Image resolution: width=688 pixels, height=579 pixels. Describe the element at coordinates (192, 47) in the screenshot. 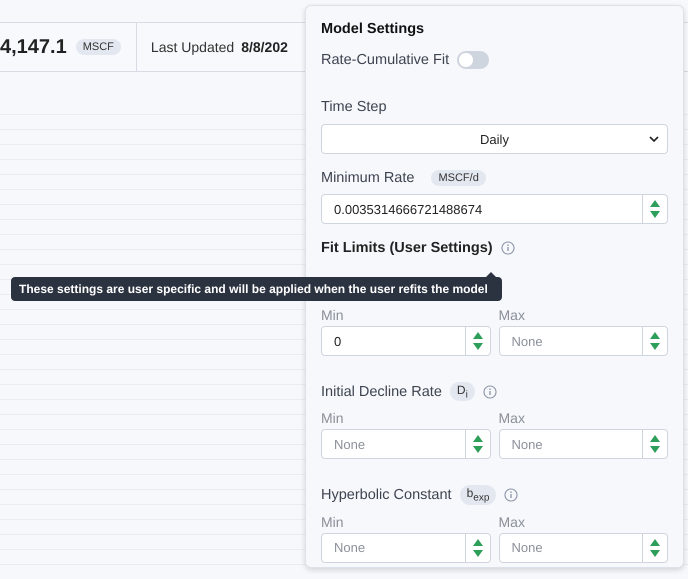

I see `updated-label: Last Updated` at that location.